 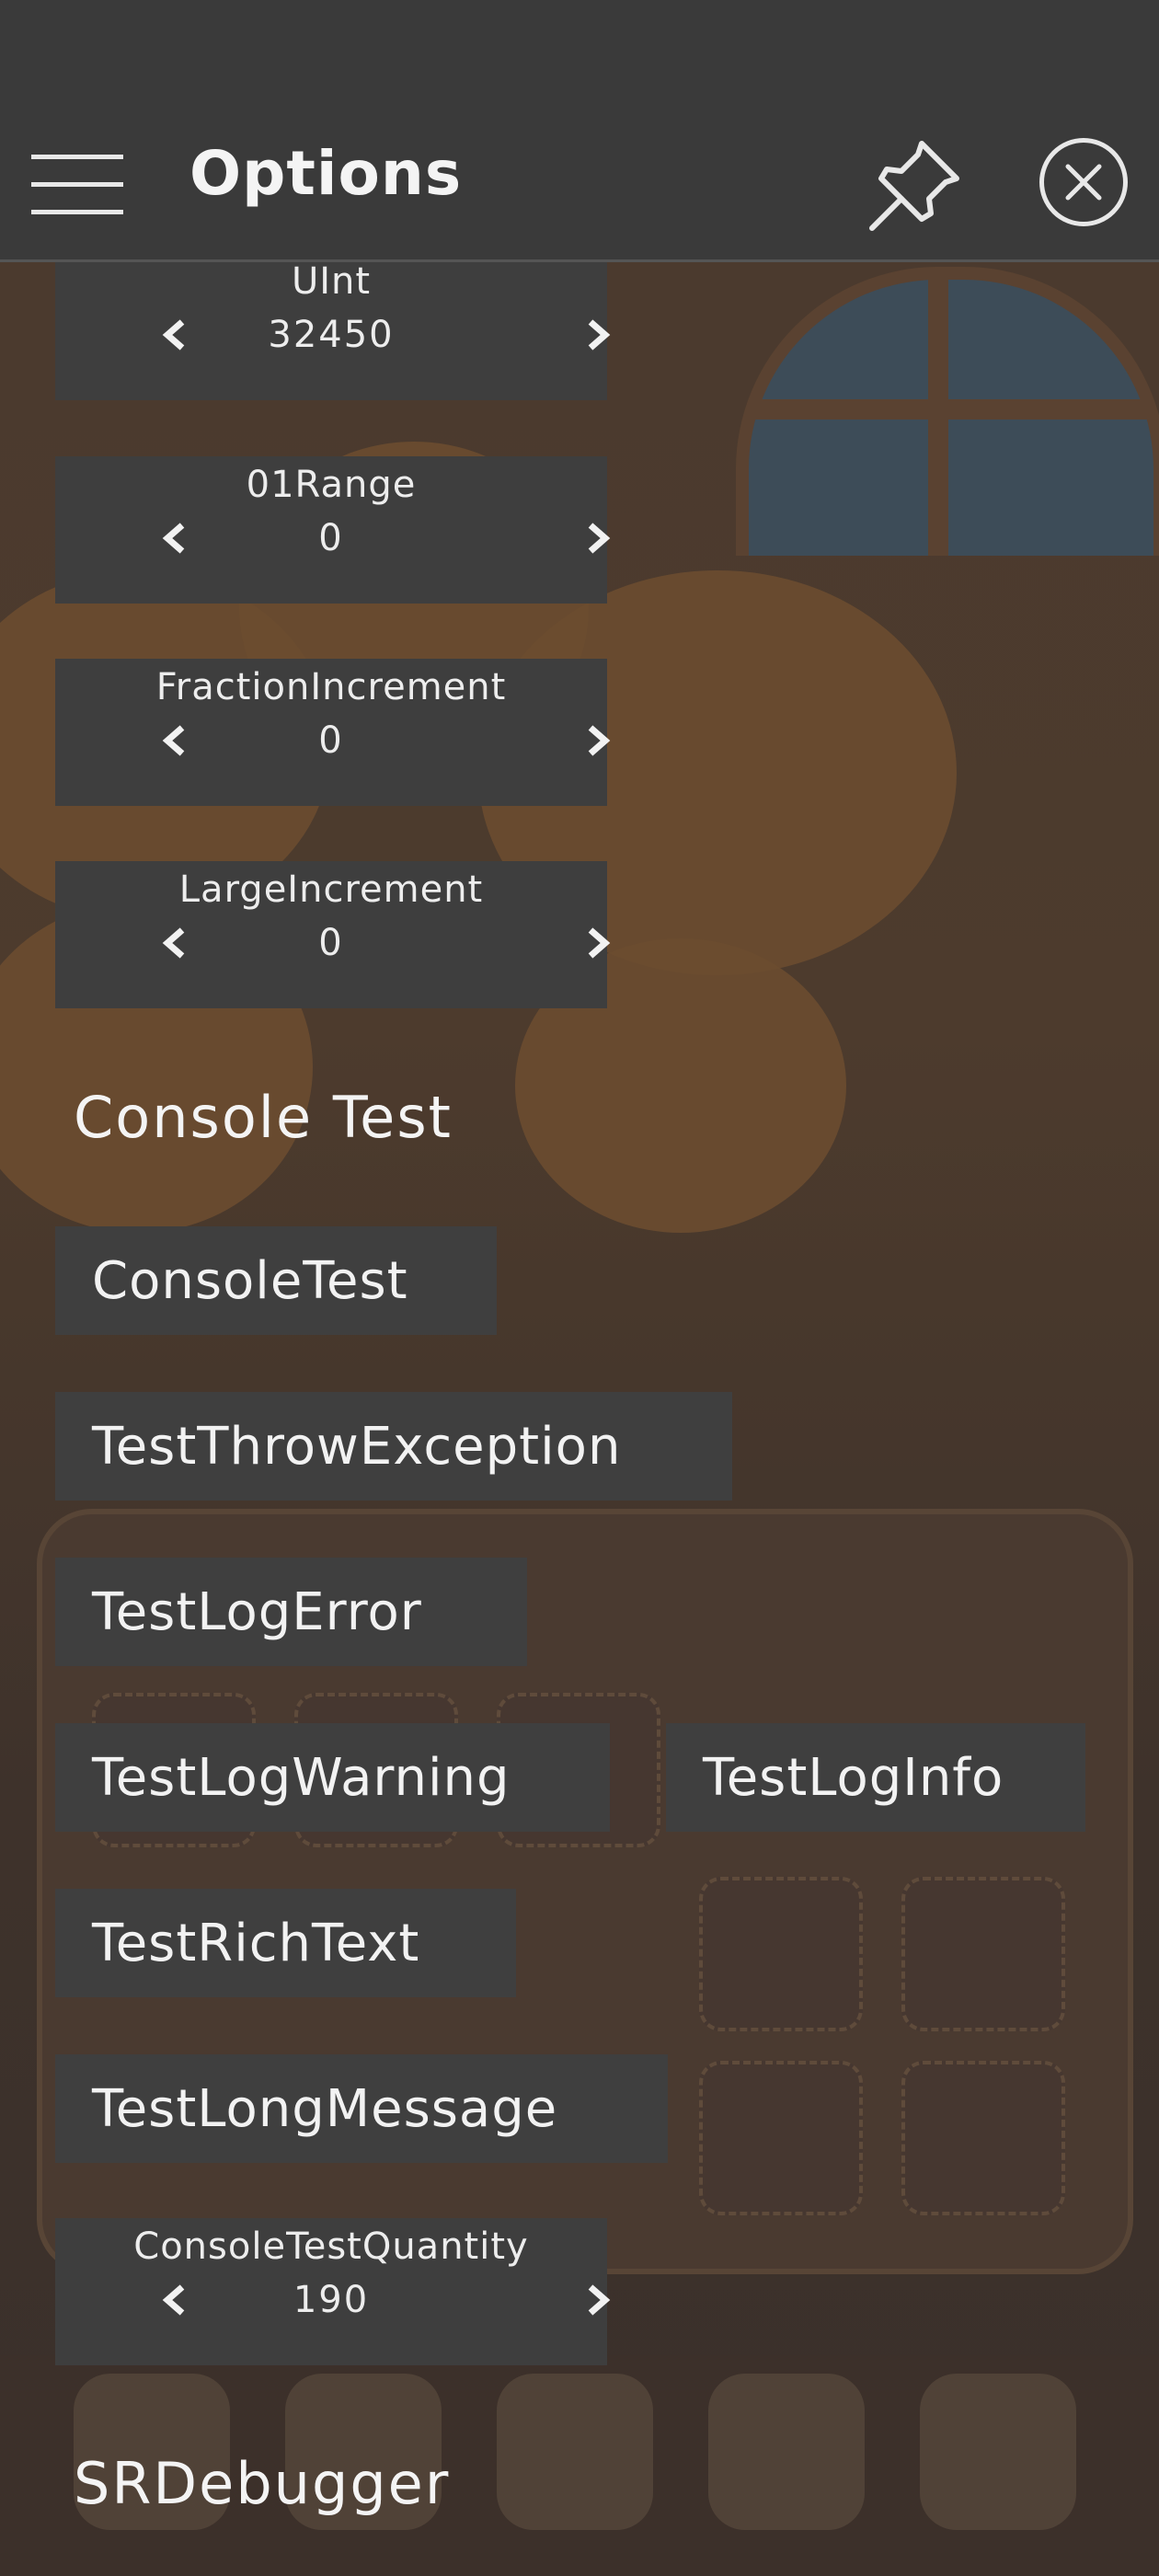 I want to click on pin-icon, so click(x=915, y=185).